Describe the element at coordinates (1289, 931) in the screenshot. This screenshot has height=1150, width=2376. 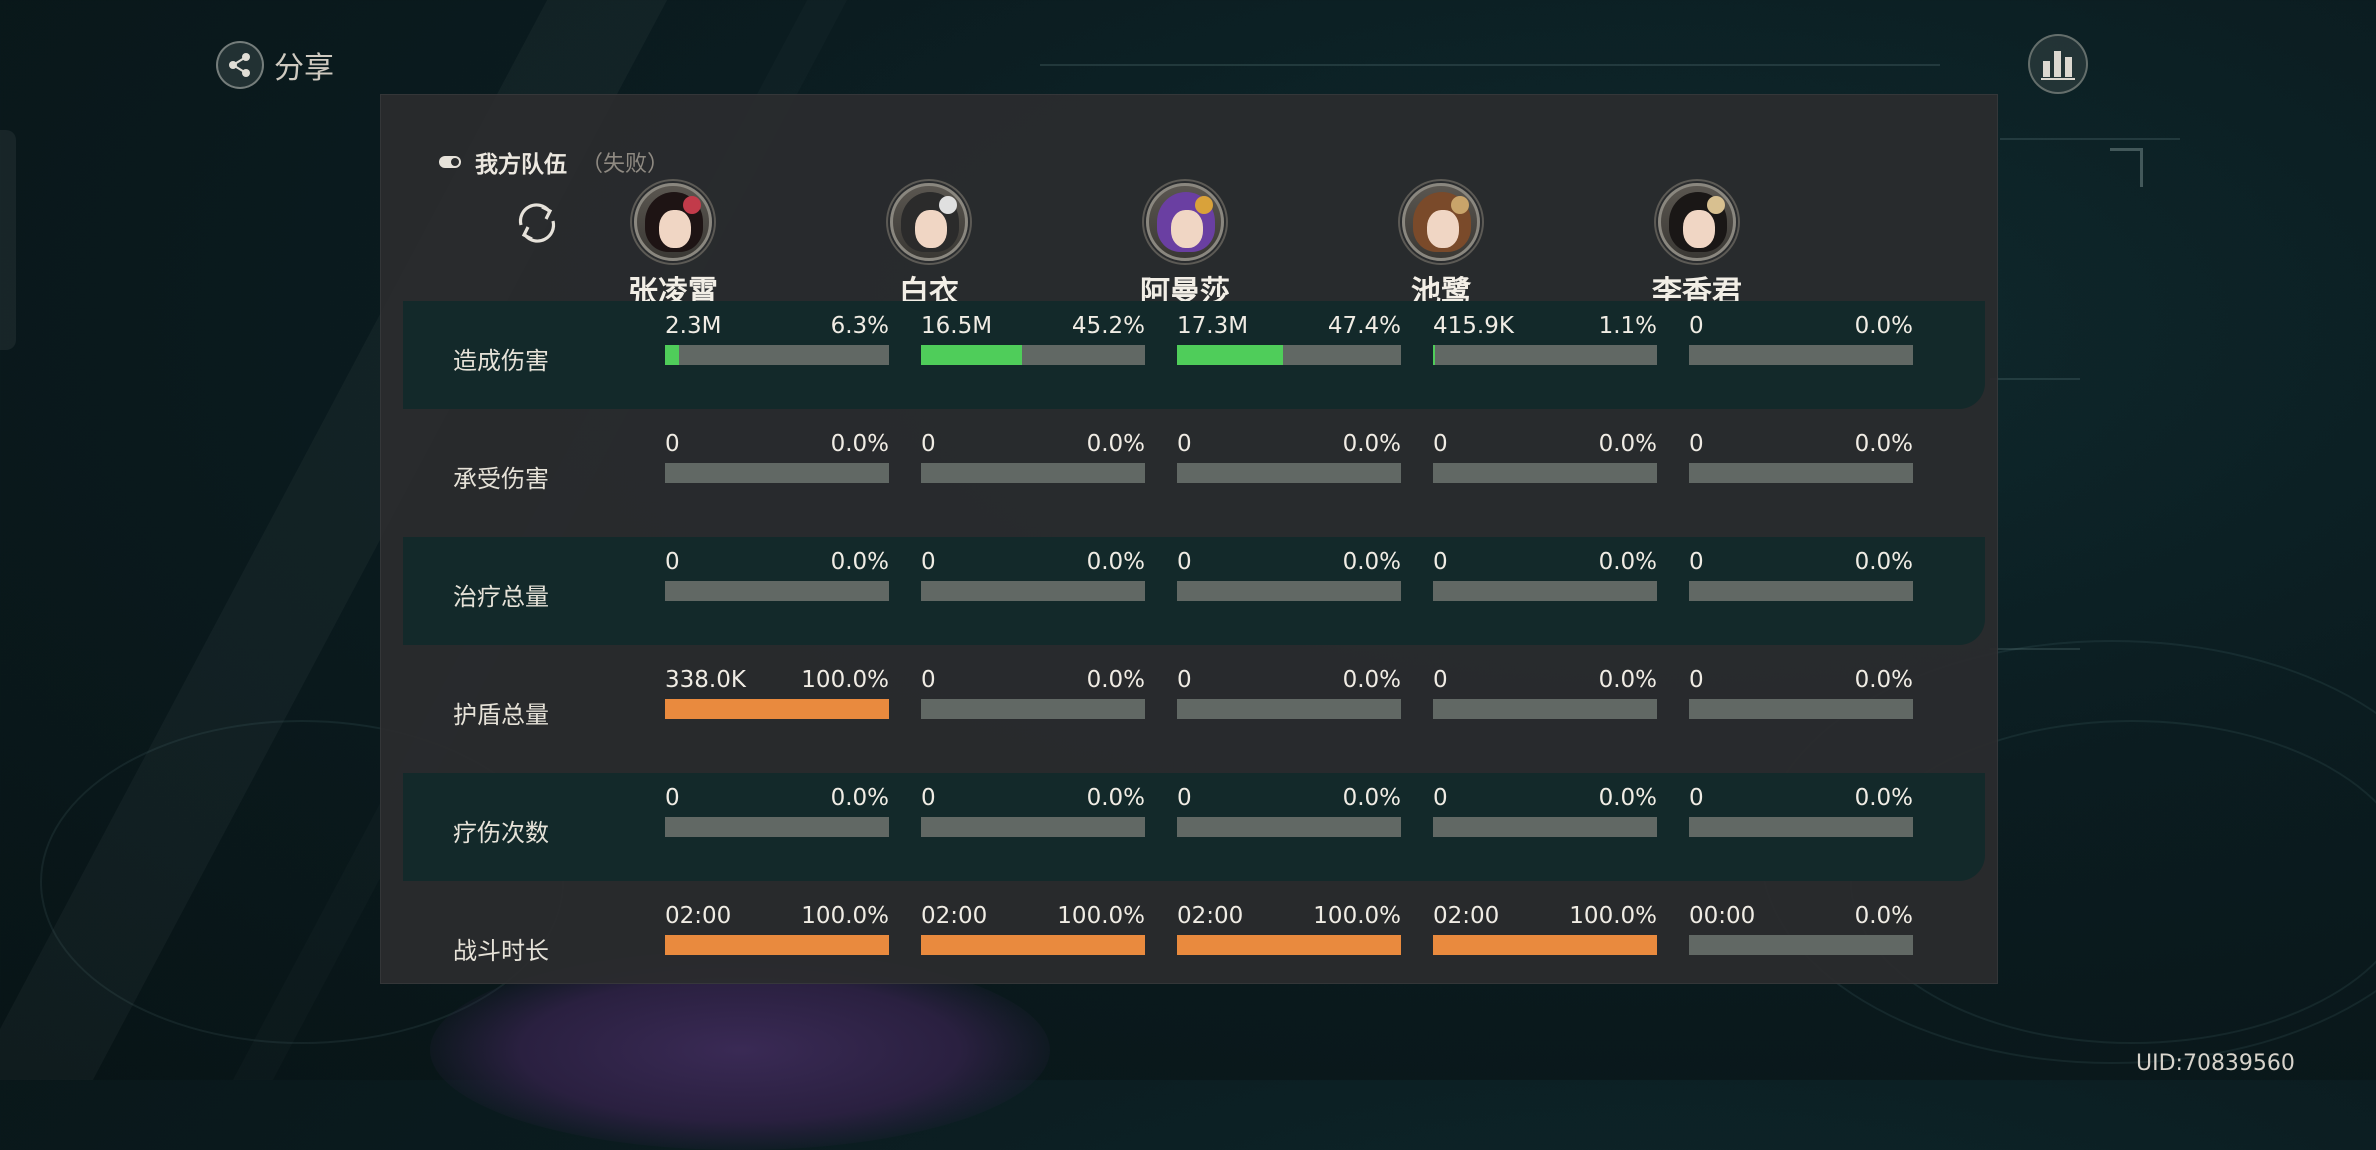
I see `stat-cell: 02:00 100.0%` at that location.